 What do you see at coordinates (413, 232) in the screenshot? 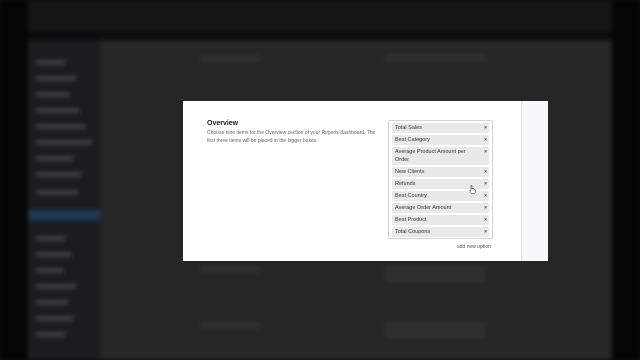
I see `option-label: Total Coupons` at bounding box center [413, 232].